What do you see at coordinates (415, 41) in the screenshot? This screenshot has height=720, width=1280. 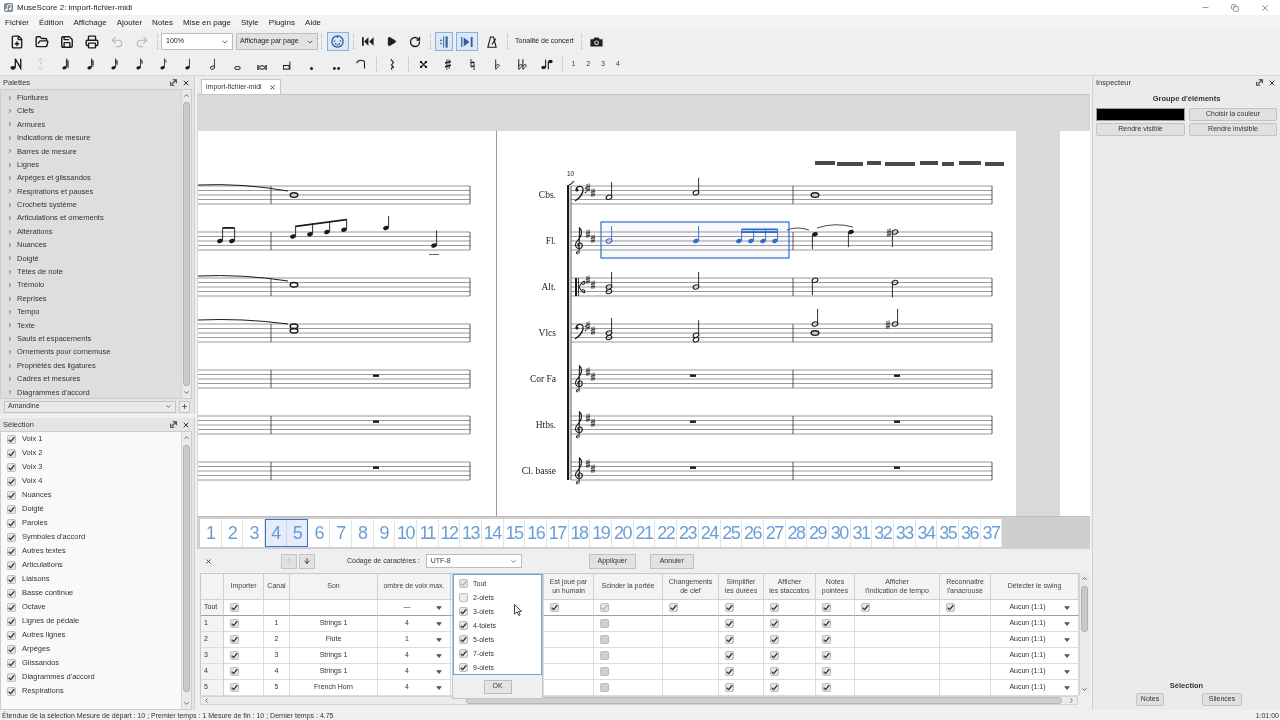 I see `loop-icon` at bounding box center [415, 41].